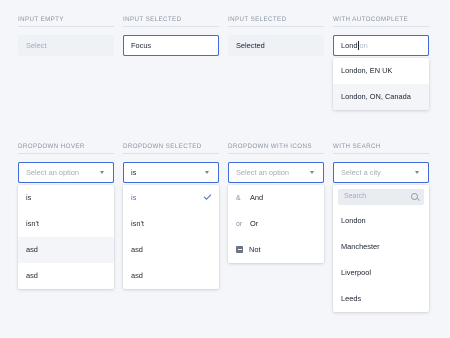 The image size is (450, 338). What do you see at coordinates (171, 198) in the screenshot?
I see `option-item-selected: is` at bounding box center [171, 198].